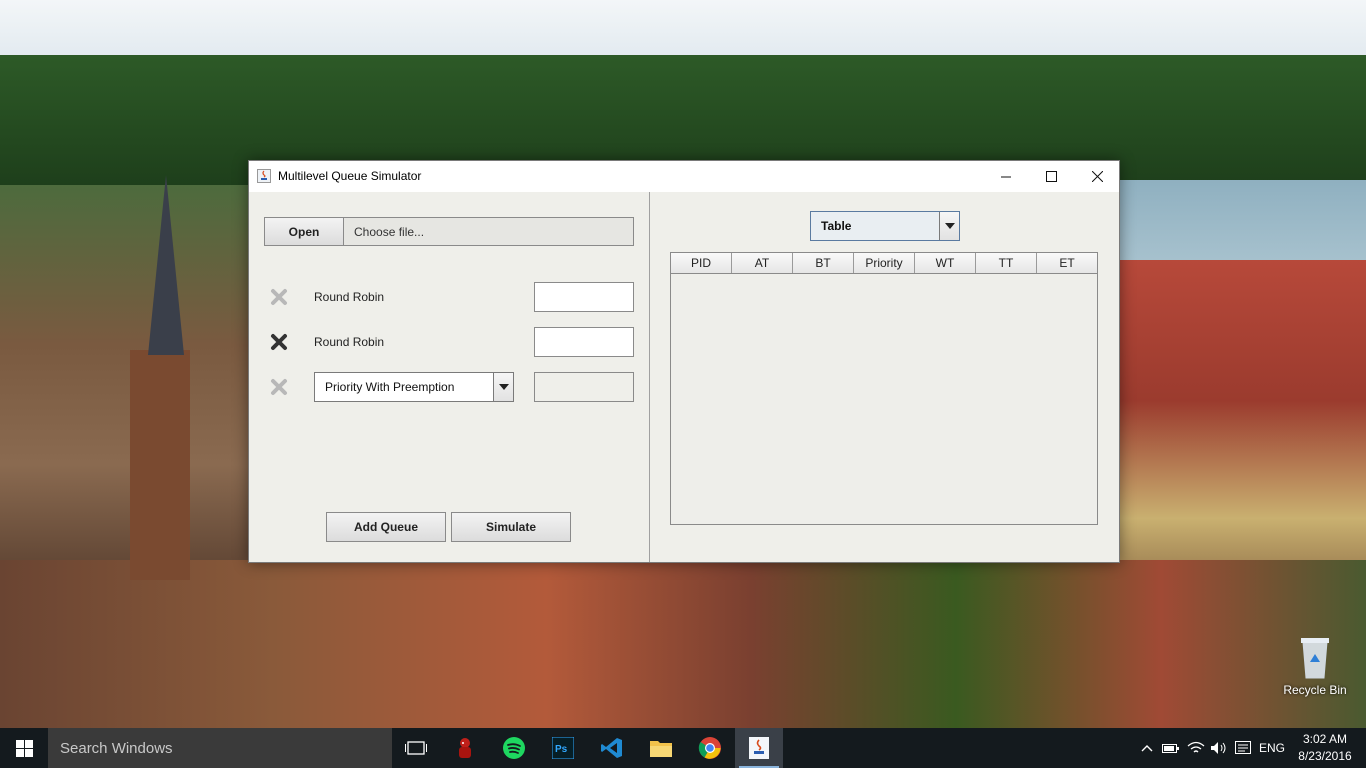 The width and height of the screenshot is (1366, 768). I want to click on title-bar: Multilevel Queue Simulator, so click(684, 176).